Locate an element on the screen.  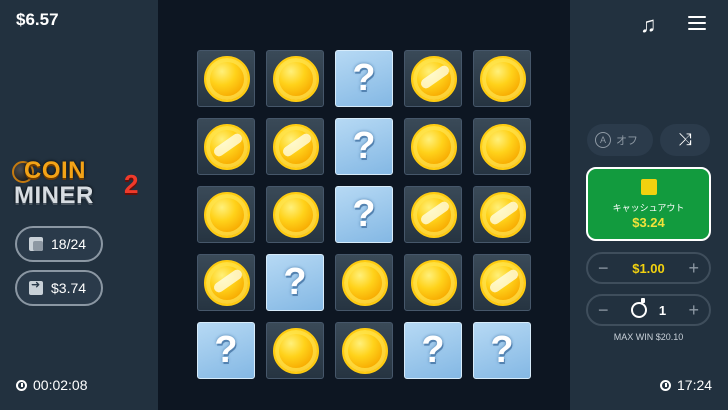
shuffle-icon: ⤨ is located at coordinates (685, 139).